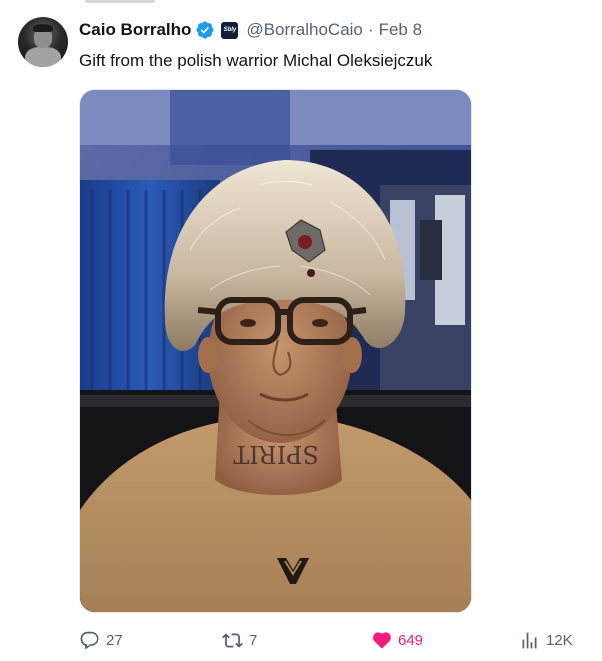 The height and width of the screenshot is (661, 602). What do you see at coordinates (120, 1) in the screenshot?
I see `scroll-indicator` at bounding box center [120, 1].